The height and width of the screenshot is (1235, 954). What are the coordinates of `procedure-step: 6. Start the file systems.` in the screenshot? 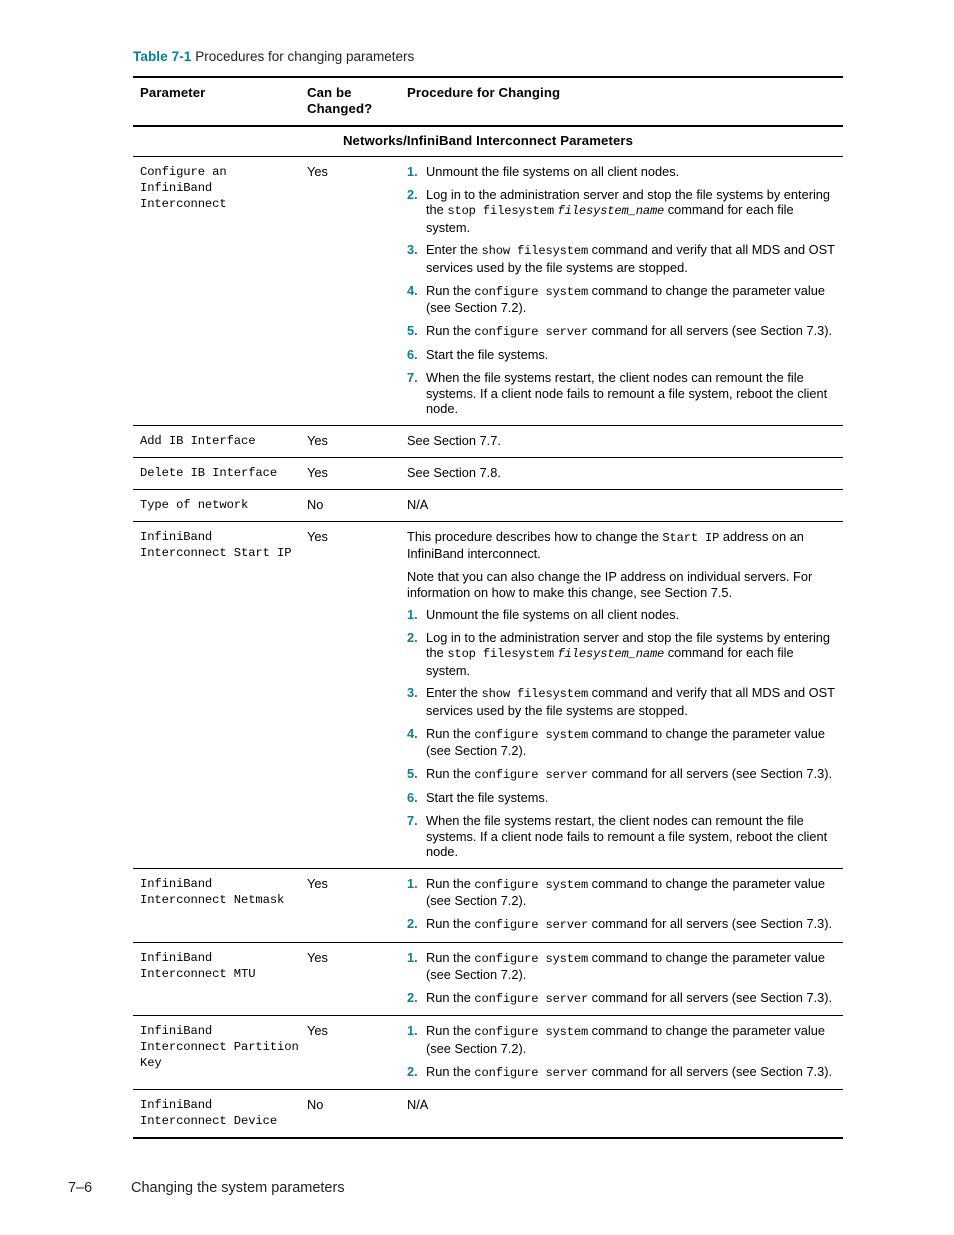 It's located at (623, 355).